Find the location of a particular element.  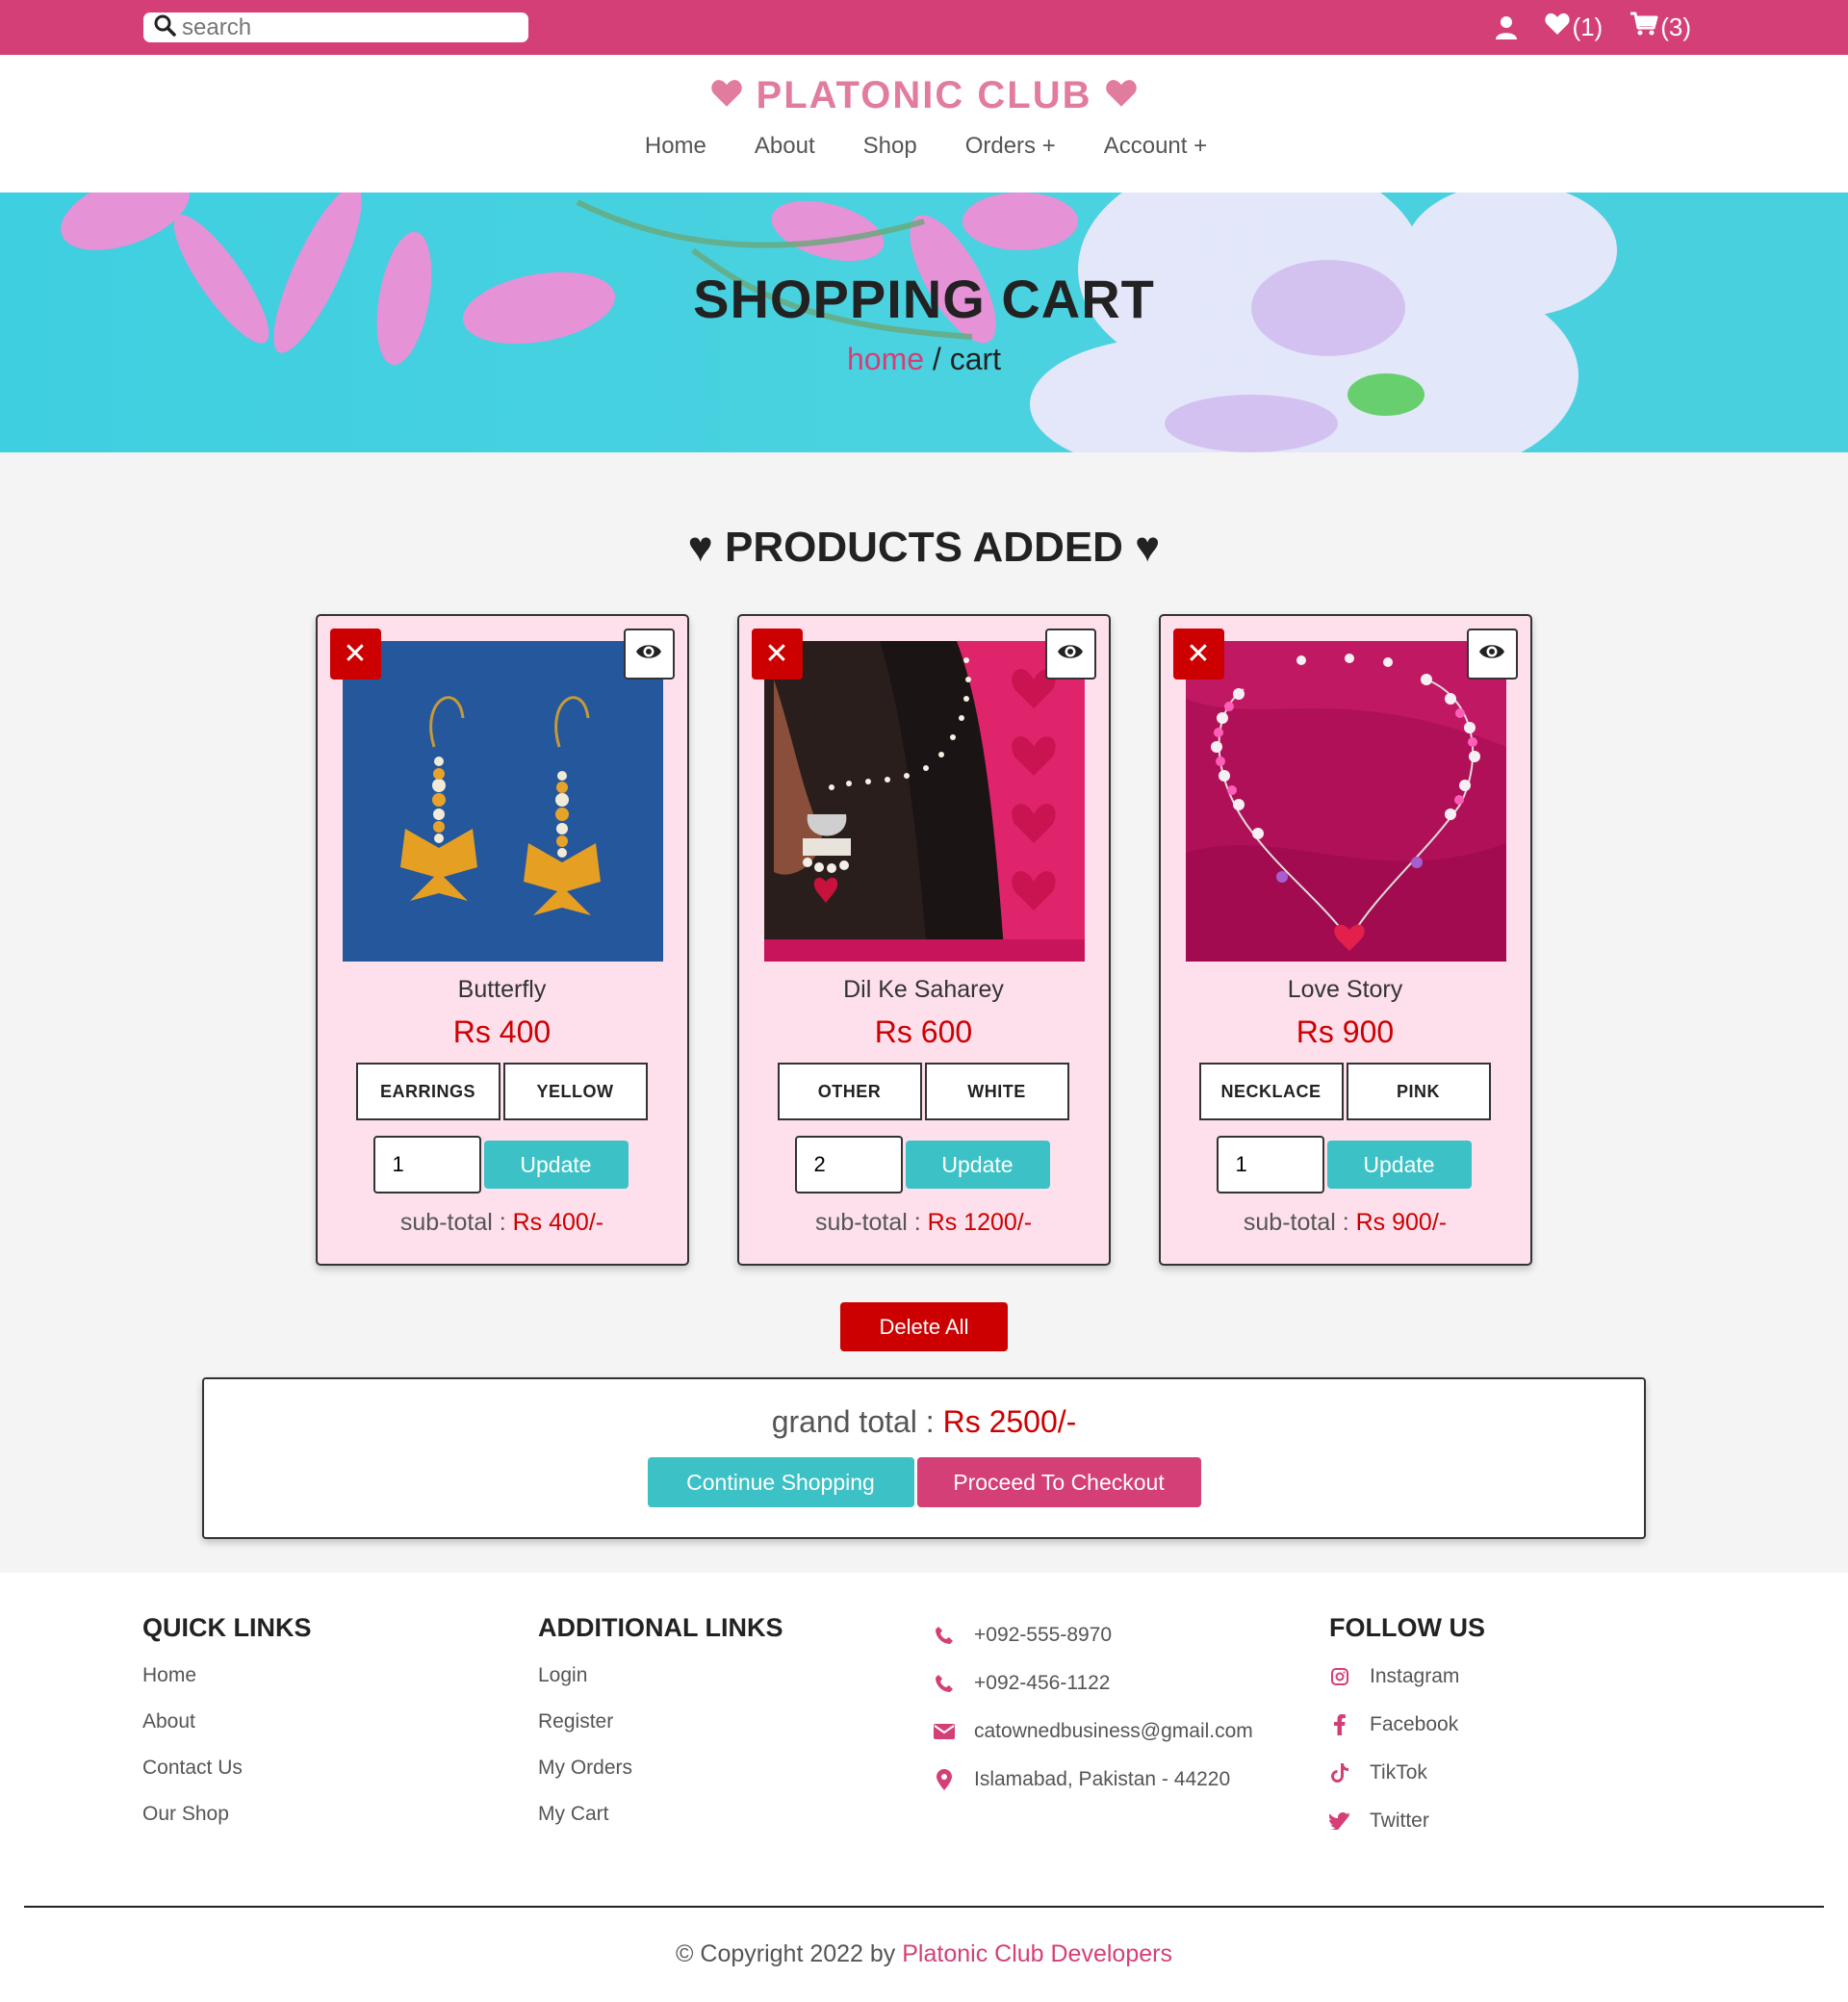

social-label: Twitter is located at coordinates (1399, 1820).